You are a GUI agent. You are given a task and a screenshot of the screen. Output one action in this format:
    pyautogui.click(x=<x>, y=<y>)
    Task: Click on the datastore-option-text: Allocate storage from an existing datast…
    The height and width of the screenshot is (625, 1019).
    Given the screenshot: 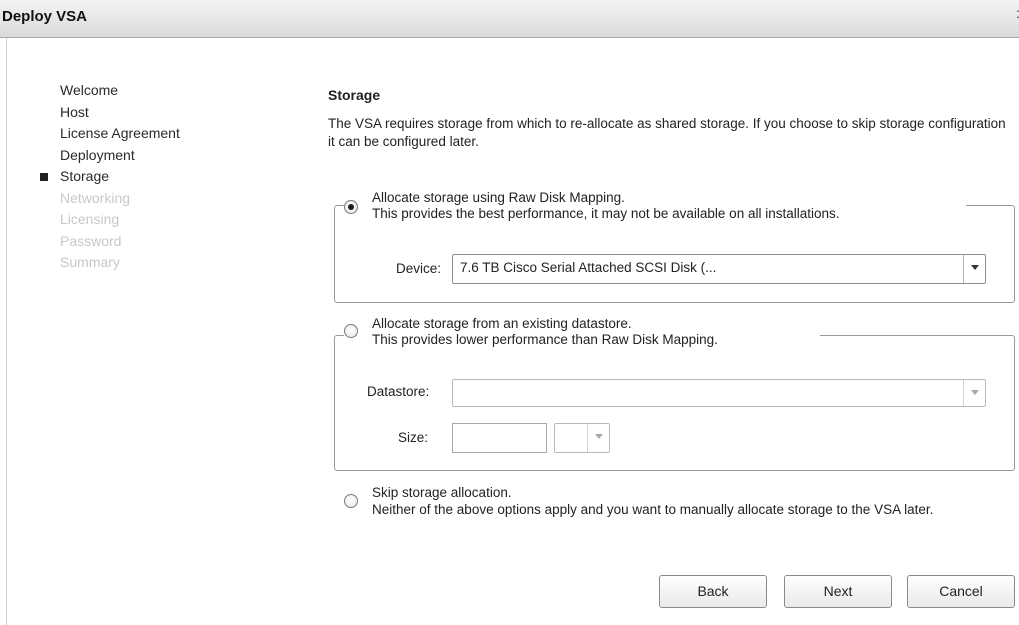 What is the action you would take?
    pyautogui.click(x=545, y=332)
    